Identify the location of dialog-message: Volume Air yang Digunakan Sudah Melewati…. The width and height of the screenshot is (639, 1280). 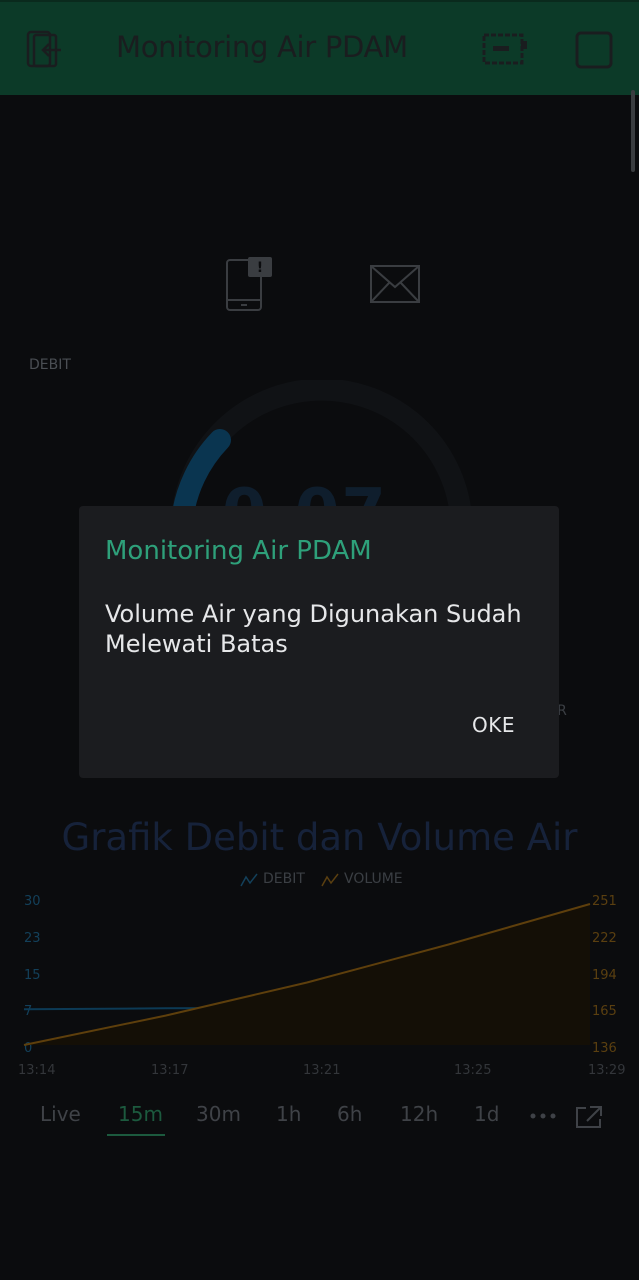
(313, 629).